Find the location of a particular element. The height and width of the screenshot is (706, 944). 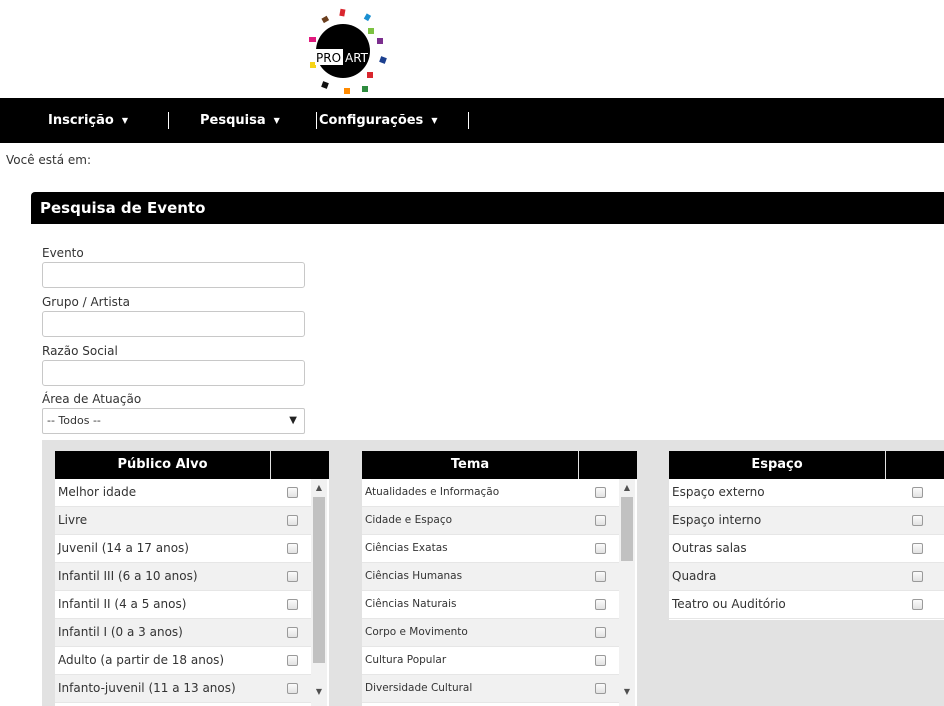

list-item: Infanto-juvenil (11 a 13 anos) is located at coordinates (183, 689).